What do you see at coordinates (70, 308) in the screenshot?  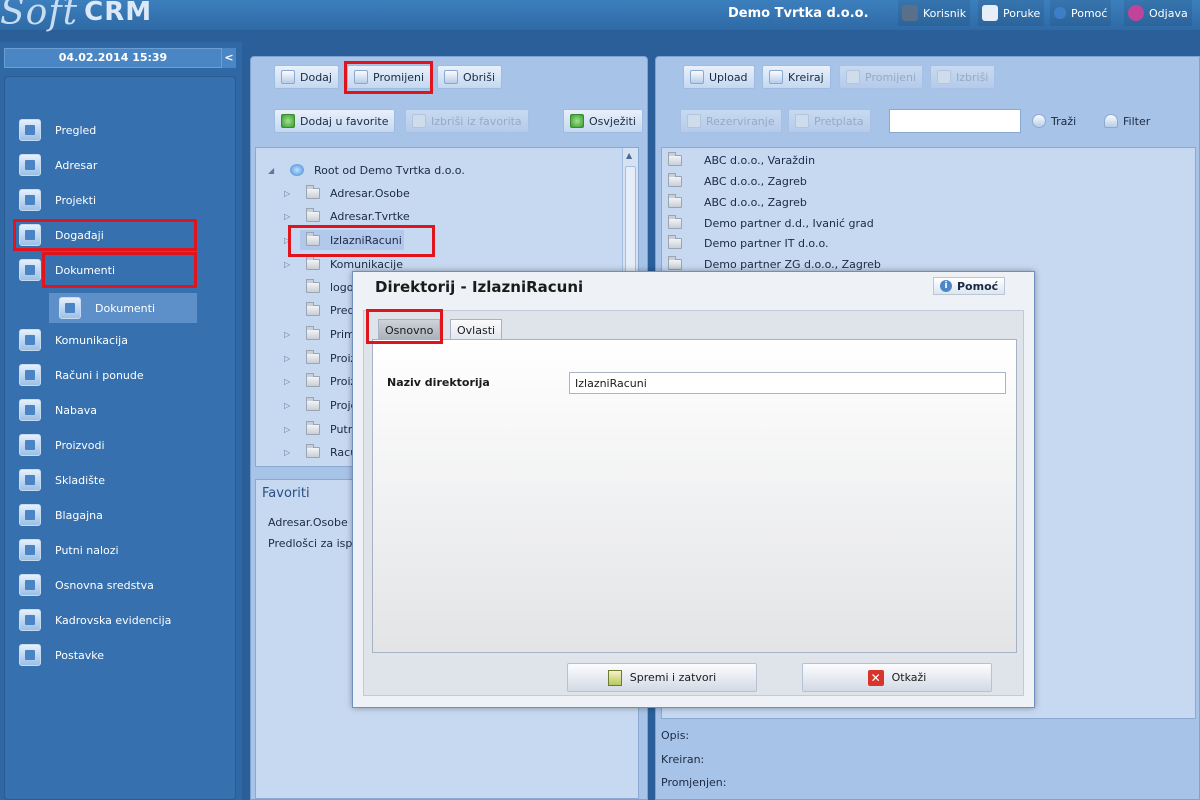 I see `document-icon` at bounding box center [70, 308].